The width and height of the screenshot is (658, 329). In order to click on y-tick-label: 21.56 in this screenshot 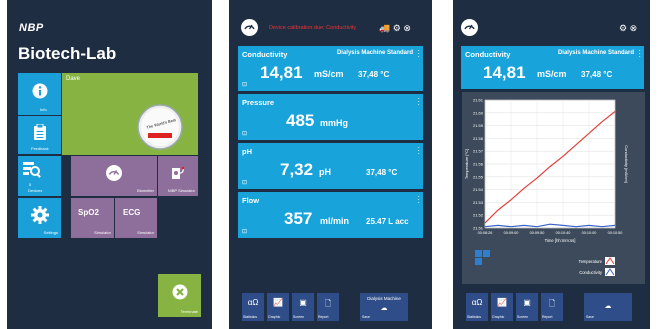, I will do `click(478, 164)`.